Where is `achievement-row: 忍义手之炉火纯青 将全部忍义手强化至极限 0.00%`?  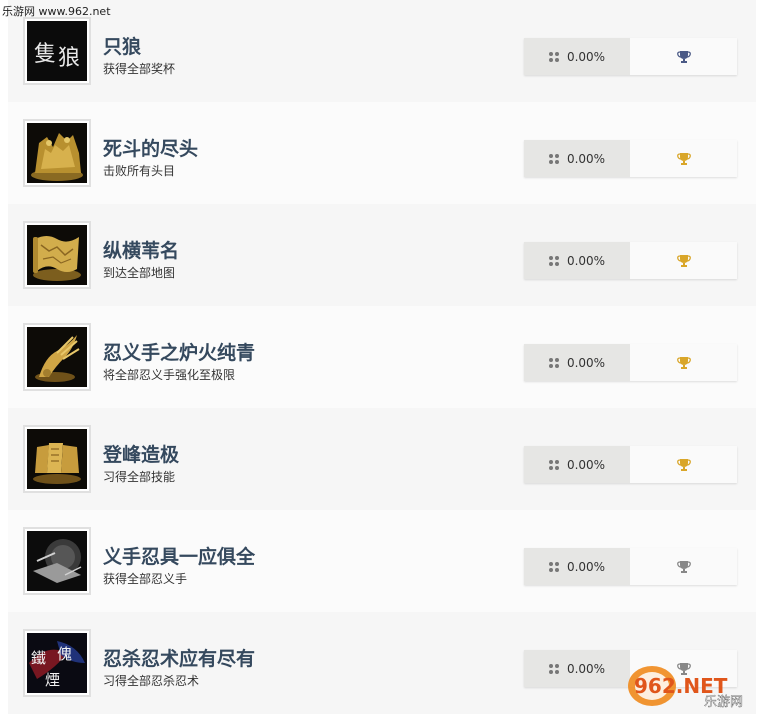
achievement-row: 忍义手之炉火纯青 将全部忍义手强化至极限 0.00% is located at coordinates (382, 357).